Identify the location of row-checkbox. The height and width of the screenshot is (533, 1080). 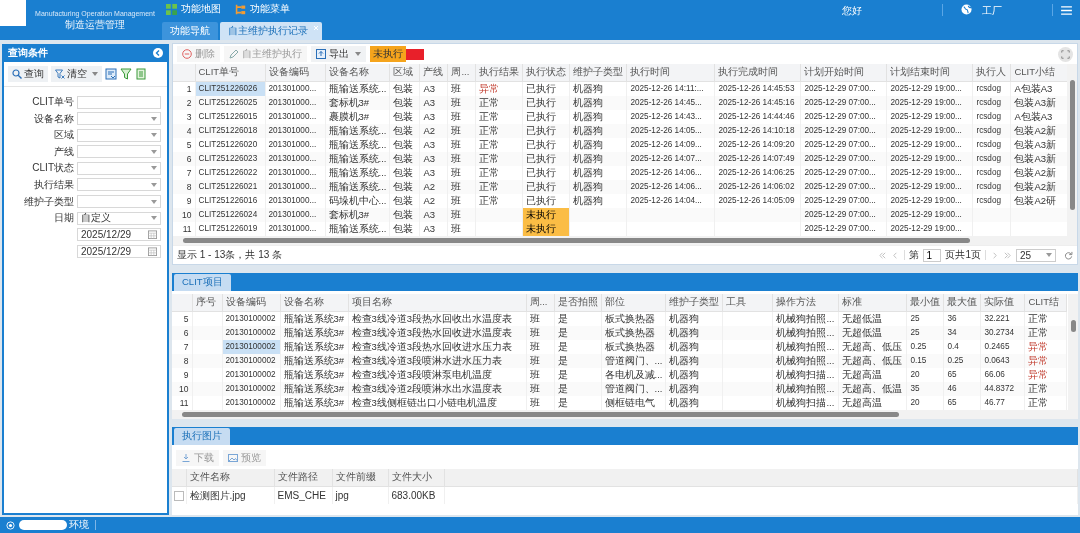
(179, 496).